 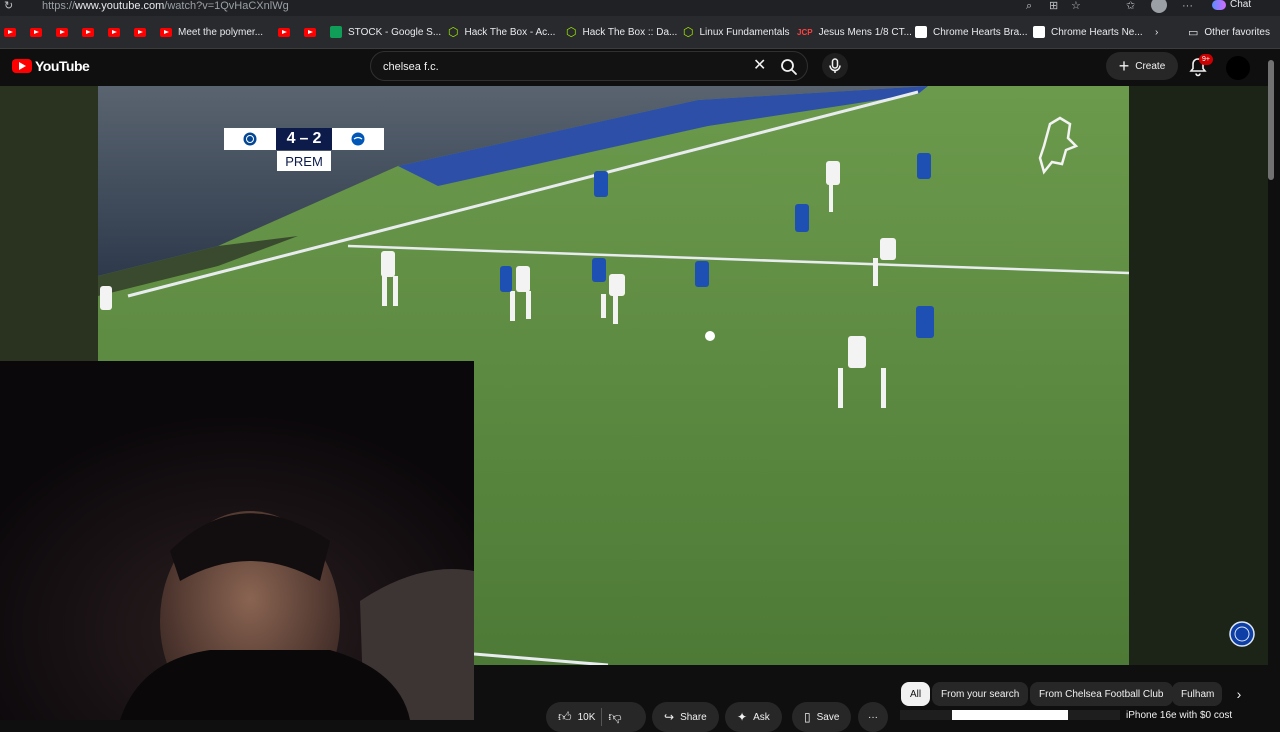 What do you see at coordinates (62, 66) in the screenshot?
I see `logo-text: YouTube` at bounding box center [62, 66].